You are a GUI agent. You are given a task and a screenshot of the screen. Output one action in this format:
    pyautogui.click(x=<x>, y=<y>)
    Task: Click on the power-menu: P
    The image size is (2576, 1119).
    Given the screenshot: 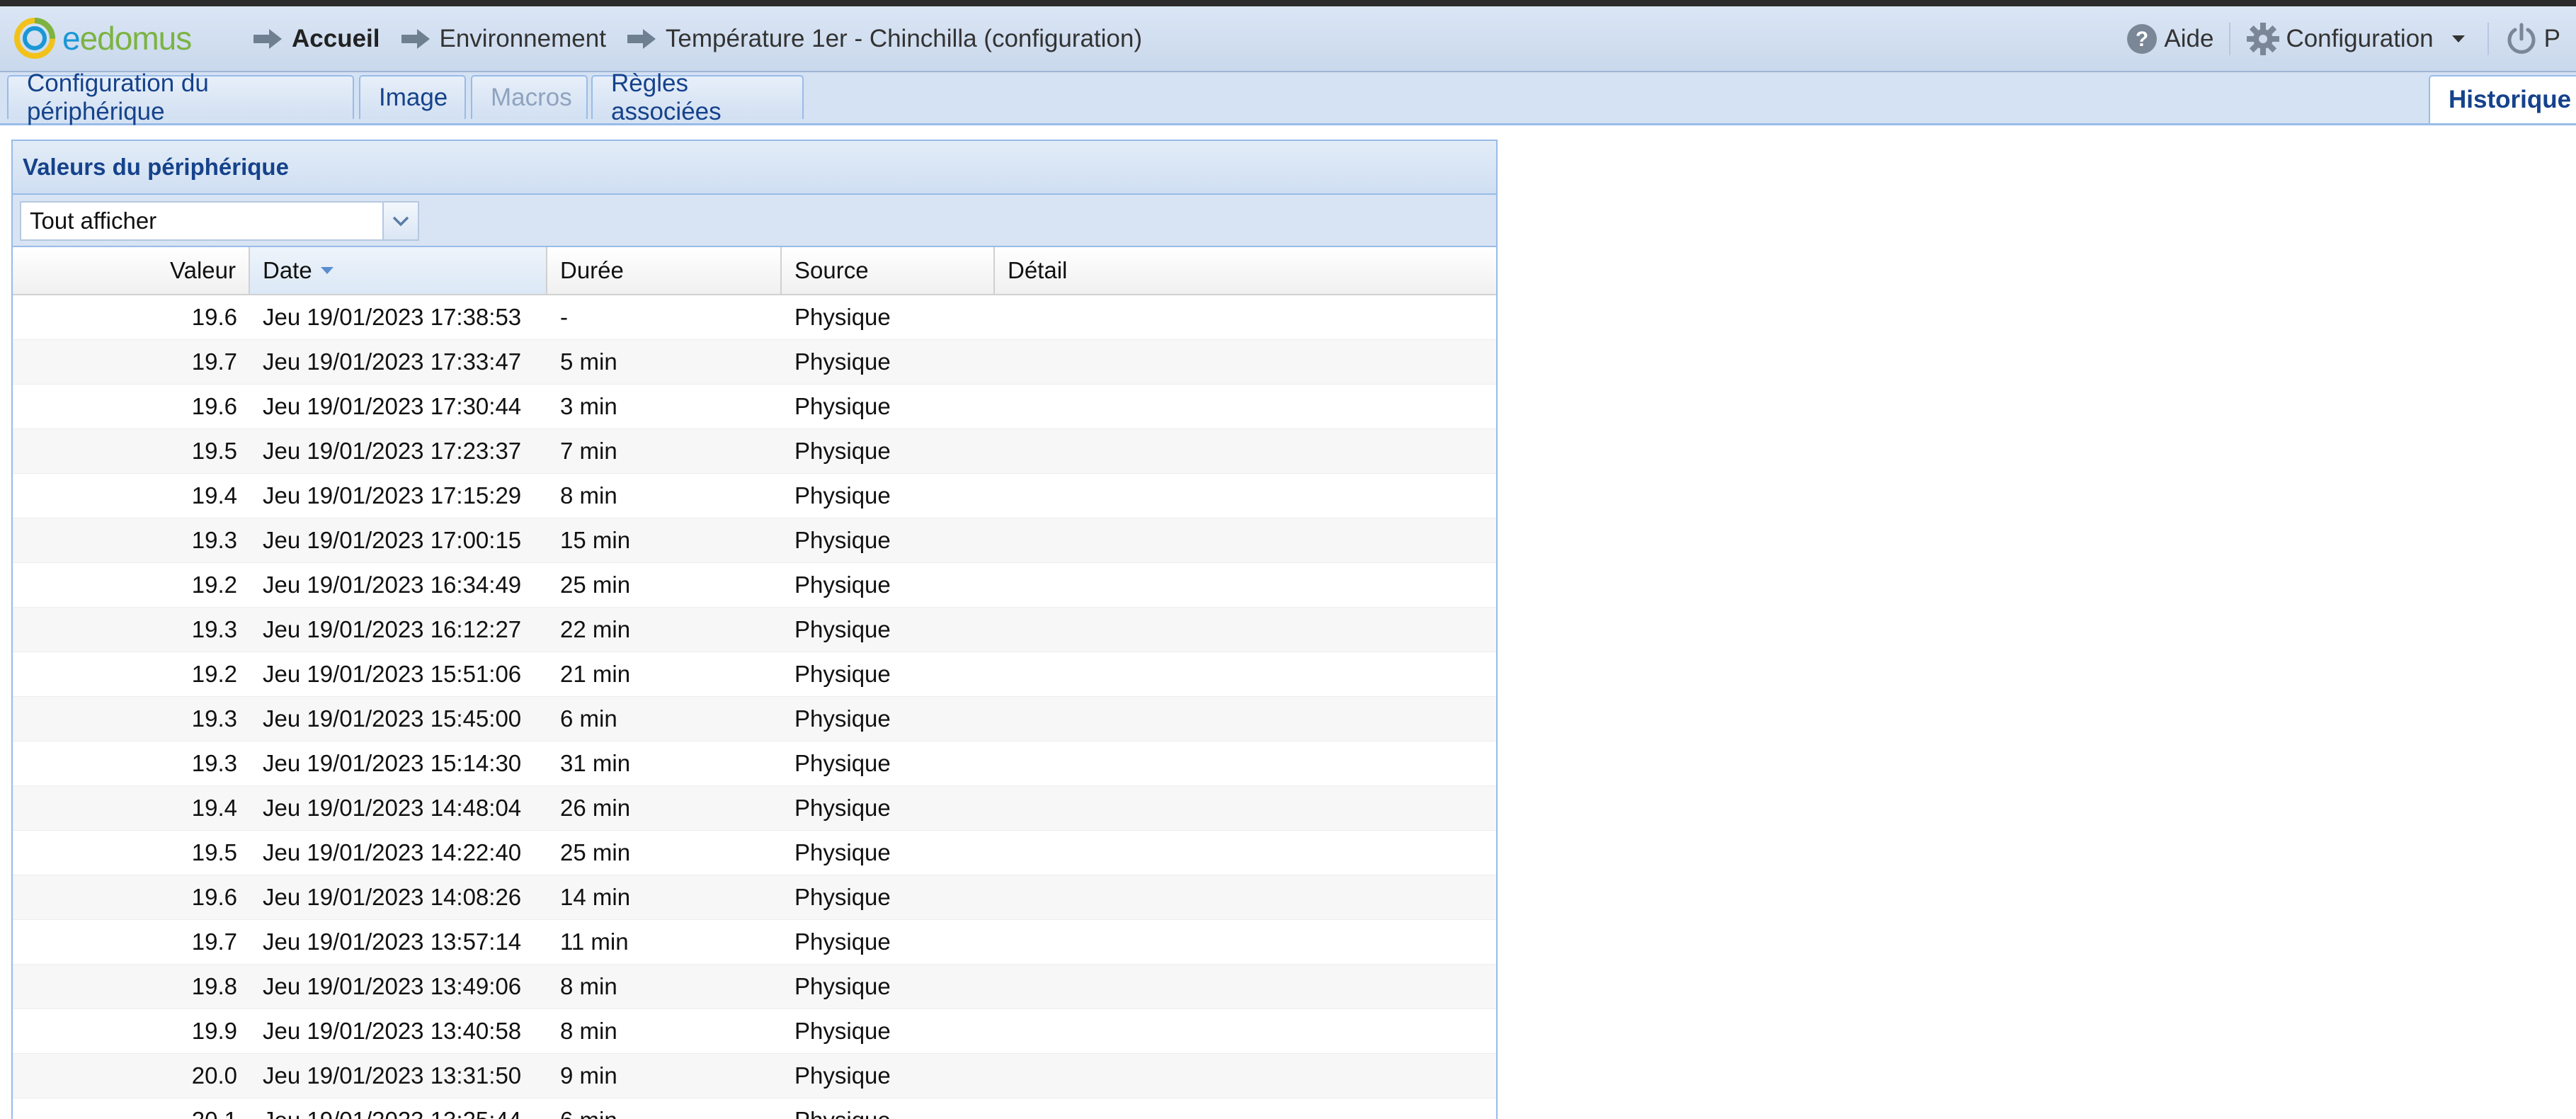 What is the action you would take?
    pyautogui.click(x=2531, y=38)
    